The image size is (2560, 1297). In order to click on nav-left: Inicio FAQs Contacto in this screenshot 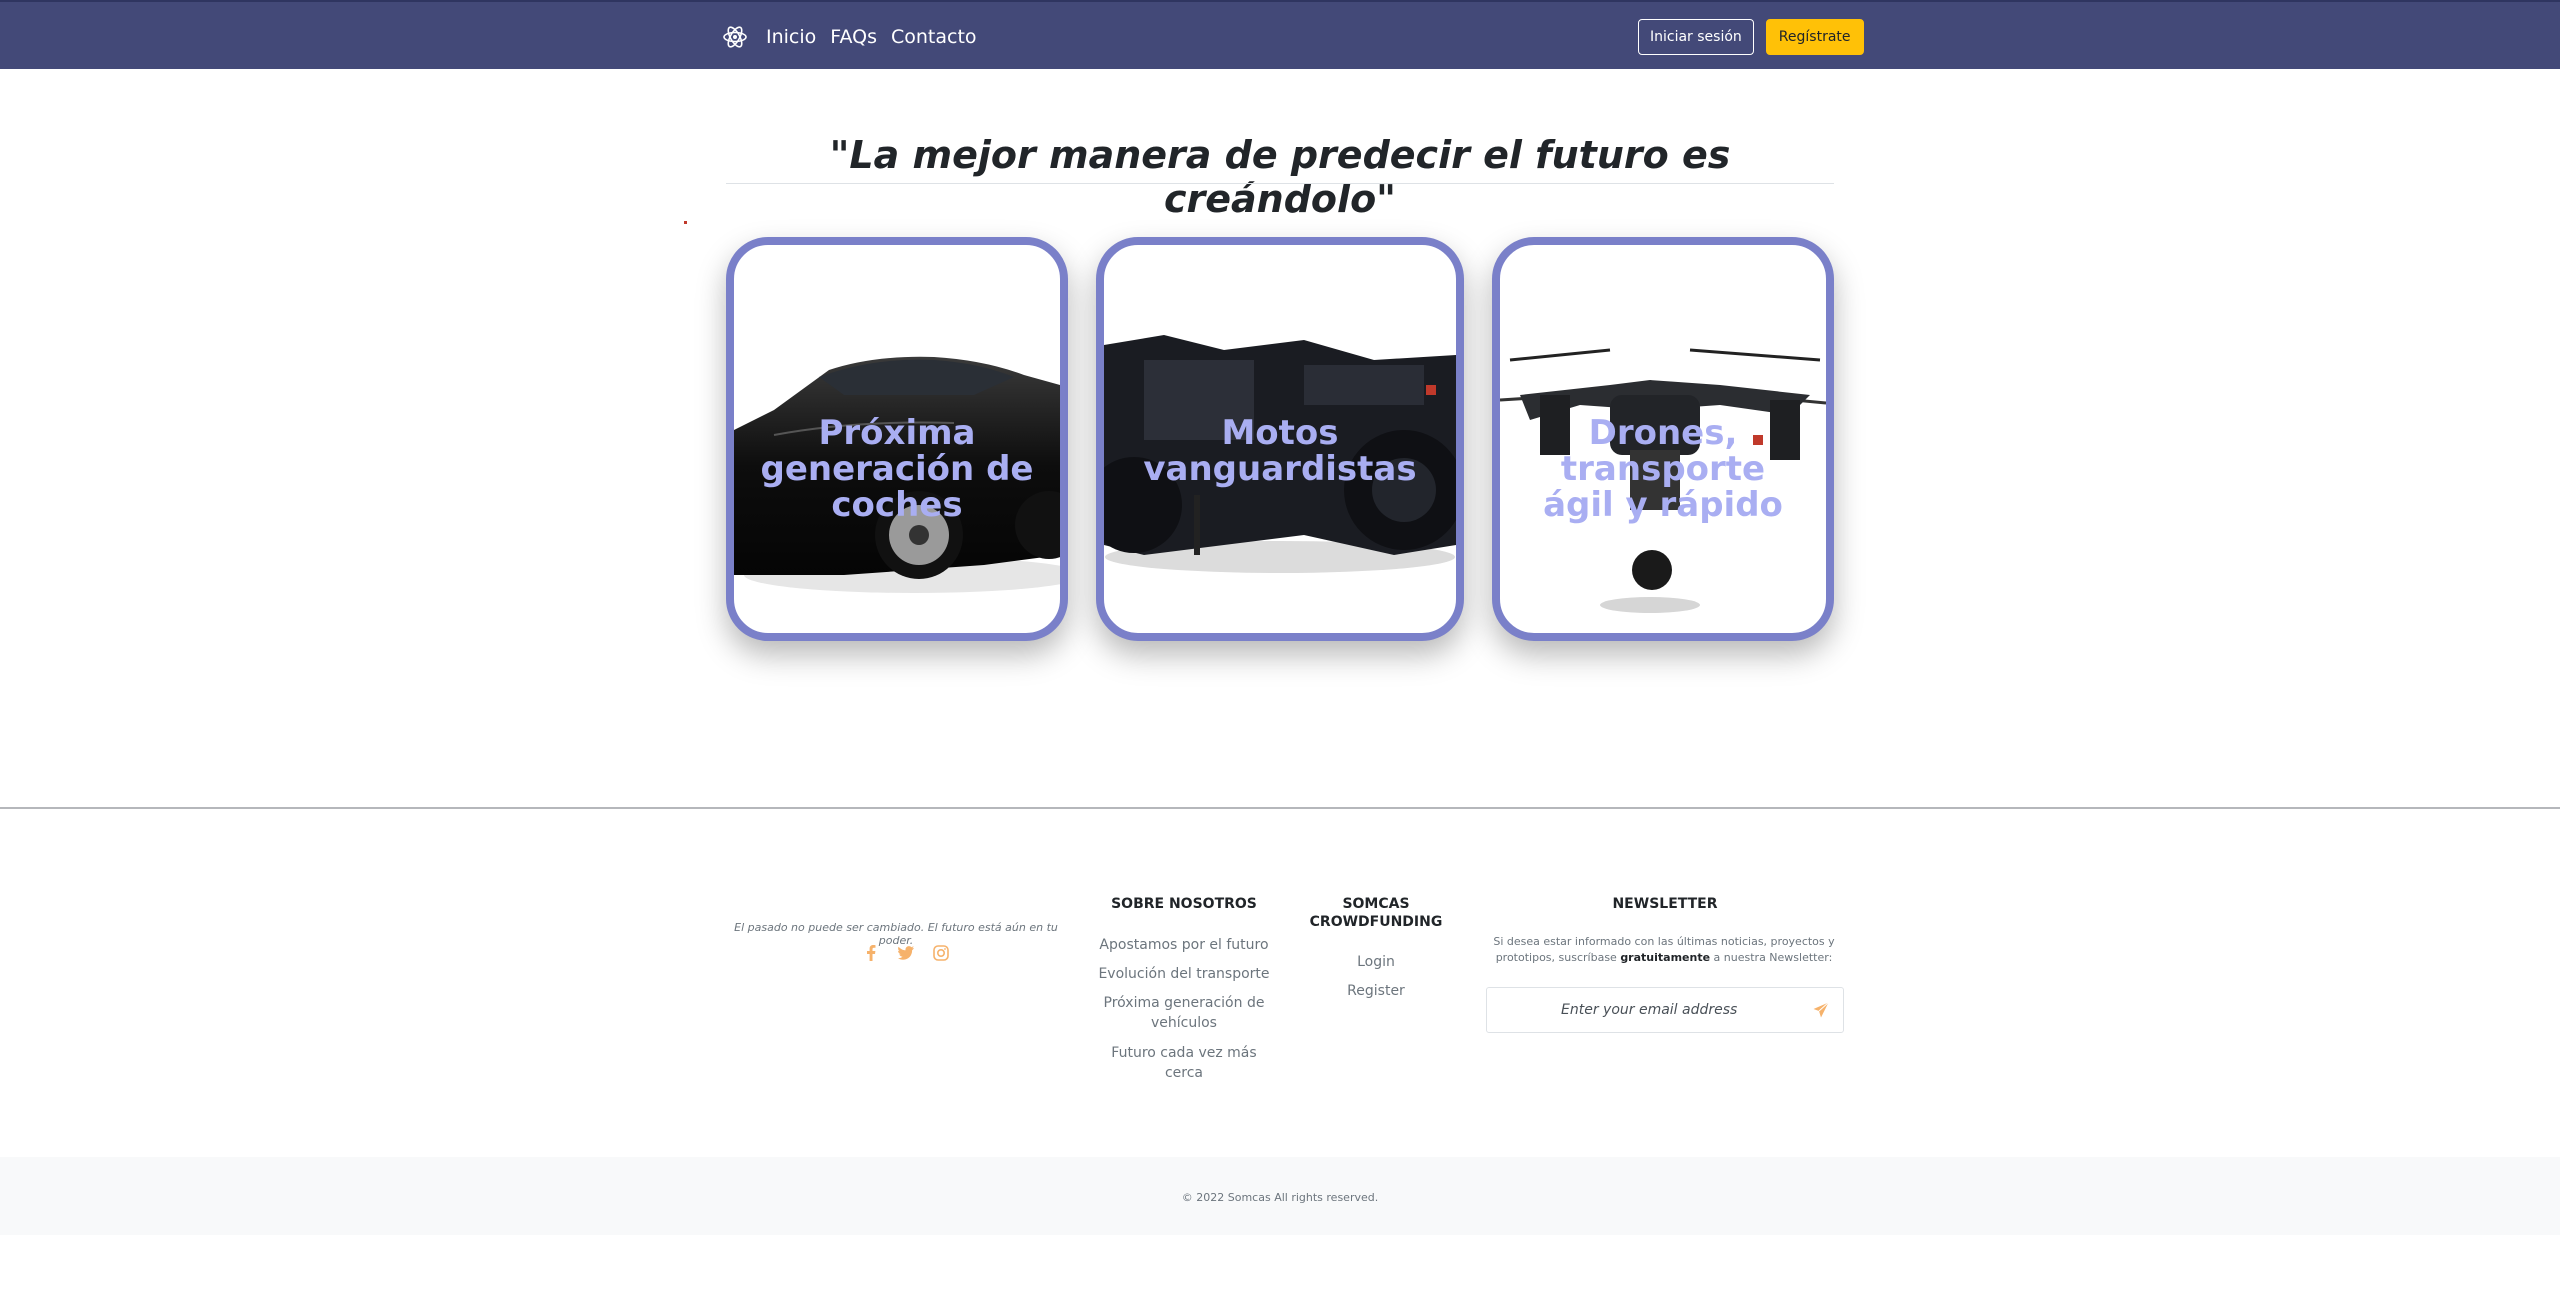, I will do `click(856, 36)`.